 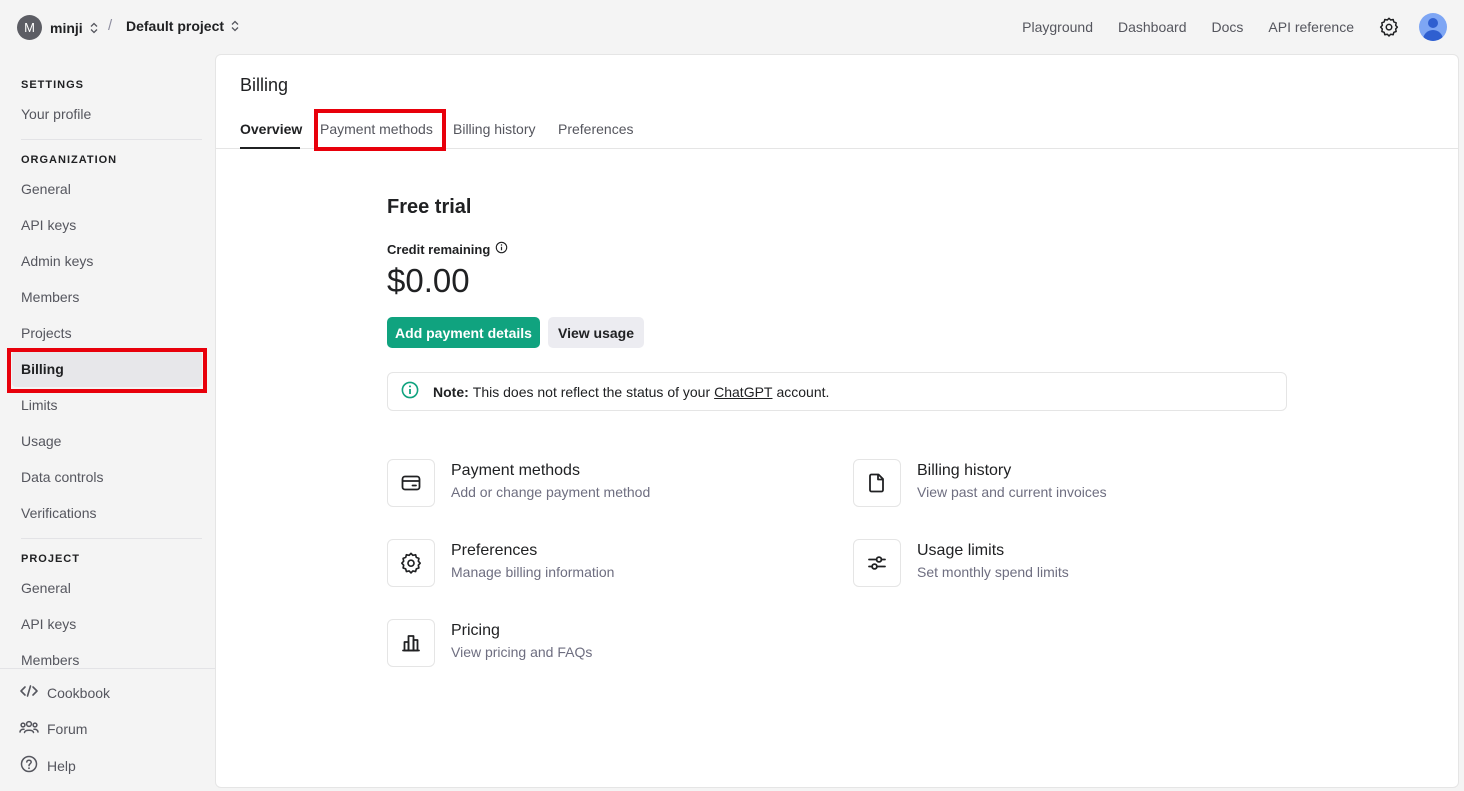 I want to click on tab-billing-history: Billing history, so click(x=494, y=129).